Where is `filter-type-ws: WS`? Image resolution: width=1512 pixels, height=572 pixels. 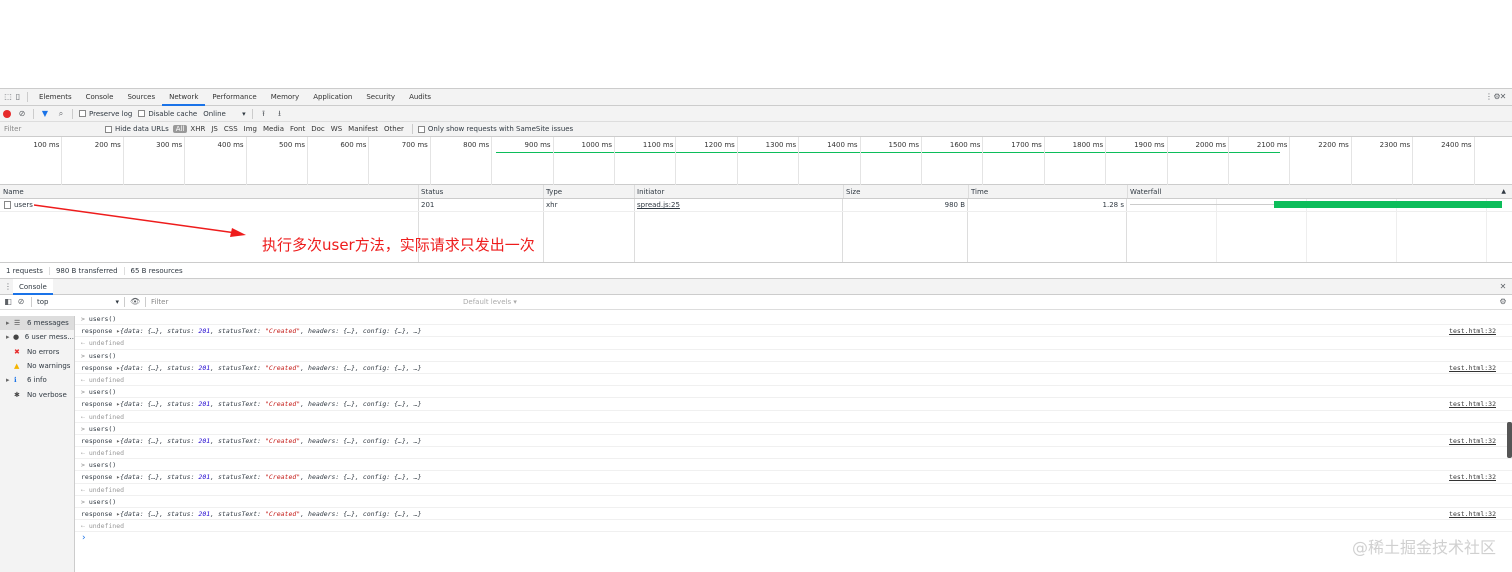
filter-type-ws: WS is located at coordinates (336, 129).